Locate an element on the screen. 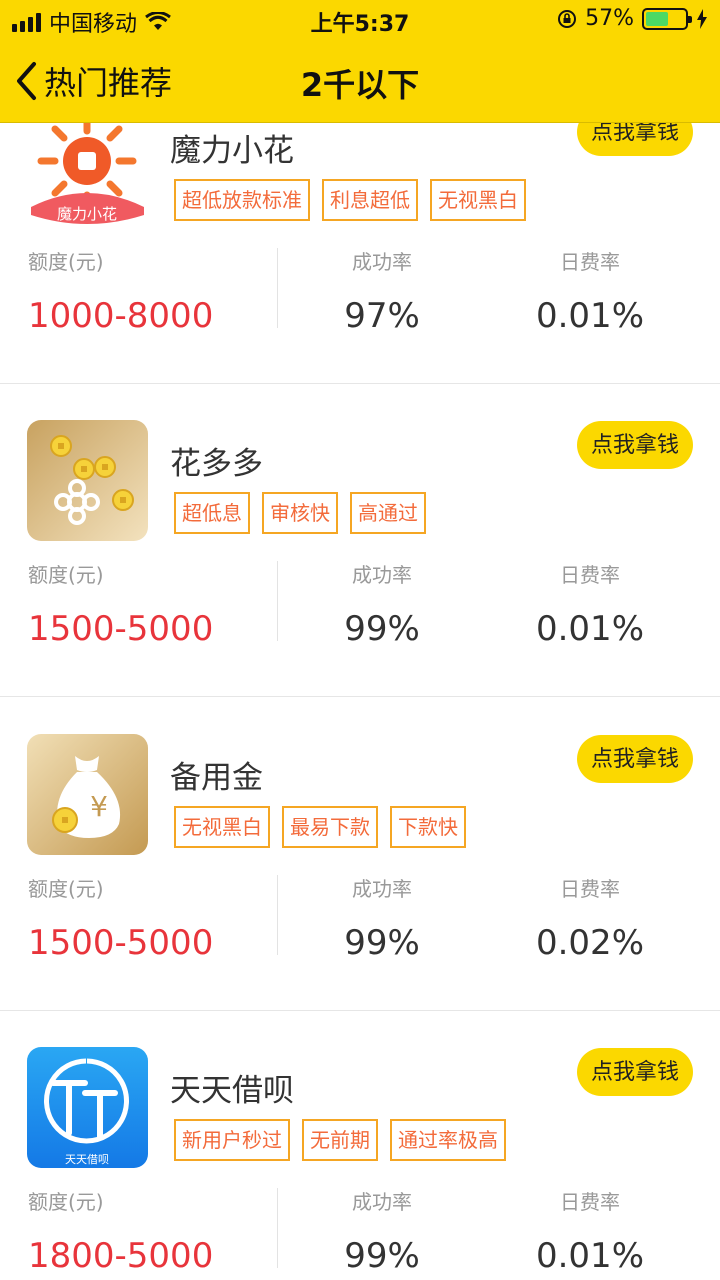 This screenshot has width=720, height=1280. tag-list: 超低息 审核快 高通过 is located at coordinates (300, 513).